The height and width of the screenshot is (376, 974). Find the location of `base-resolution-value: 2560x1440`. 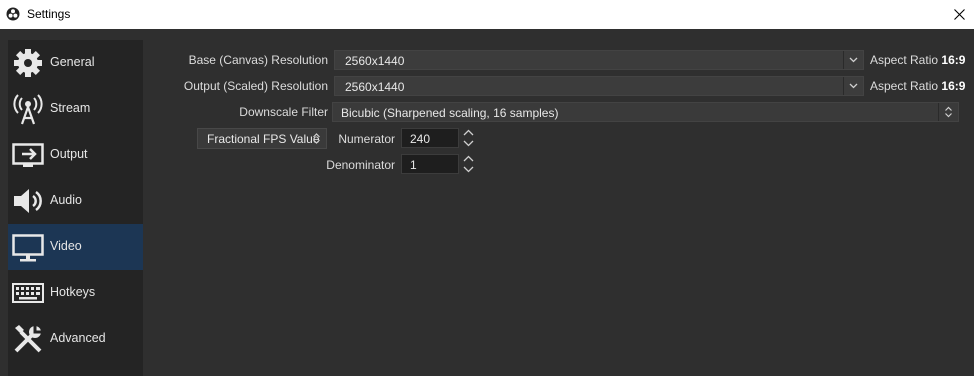

base-resolution-value: 2560x1440 is located at coordinates (375, 61).